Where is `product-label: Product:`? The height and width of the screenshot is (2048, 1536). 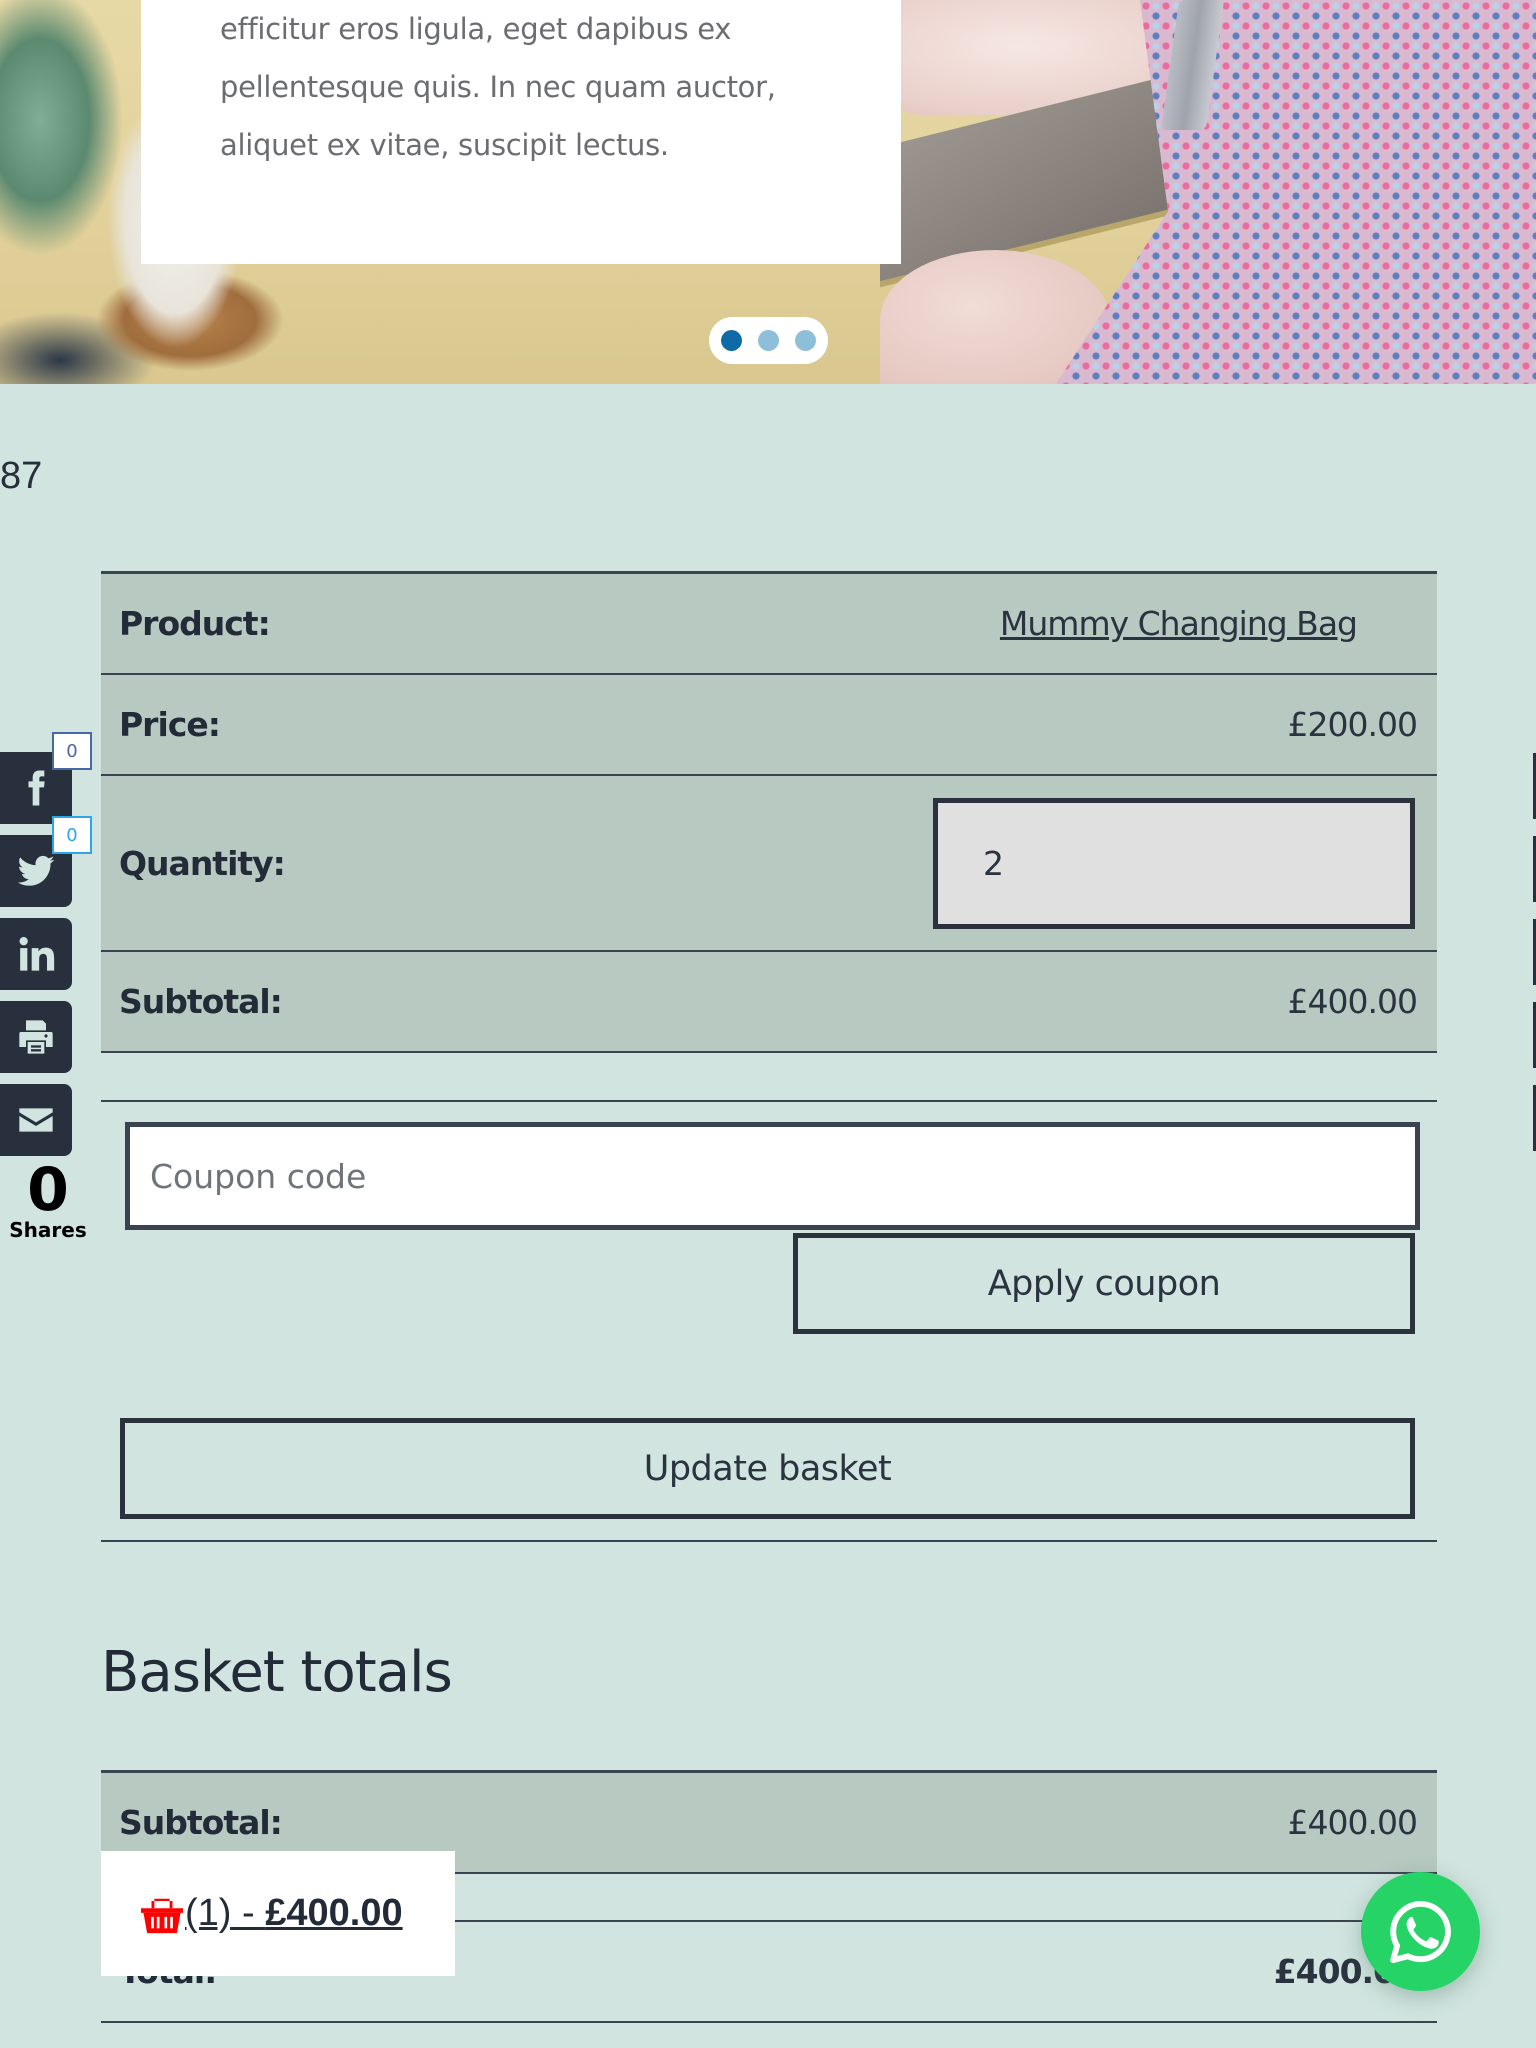 product-label: Product: is located at coordinates (195, 623).